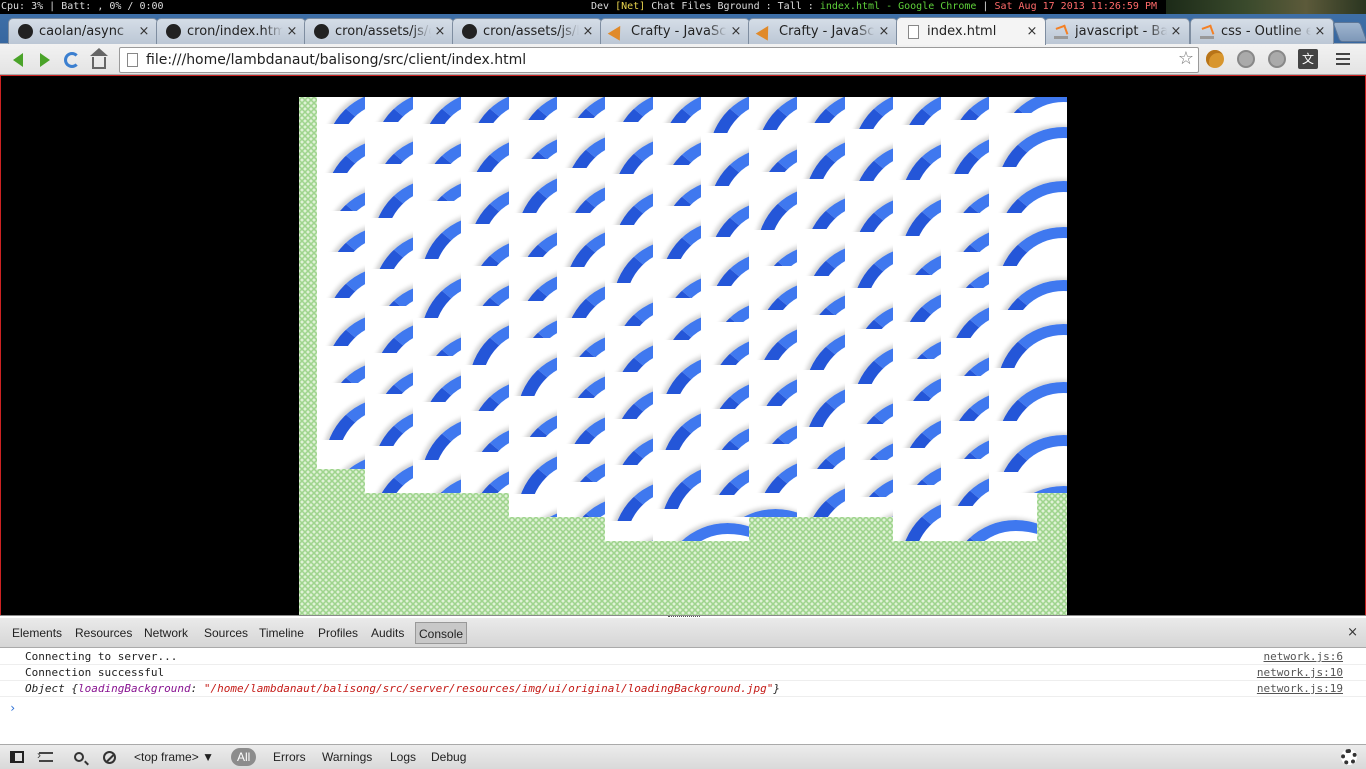 The height and width of the screenshot is (769, 1366). What do you see at coordinates (1117, 31) in the screenshot?
I see `tab-javascript-bac: javascript - Bac ×` at bounding box center [1117, 31].